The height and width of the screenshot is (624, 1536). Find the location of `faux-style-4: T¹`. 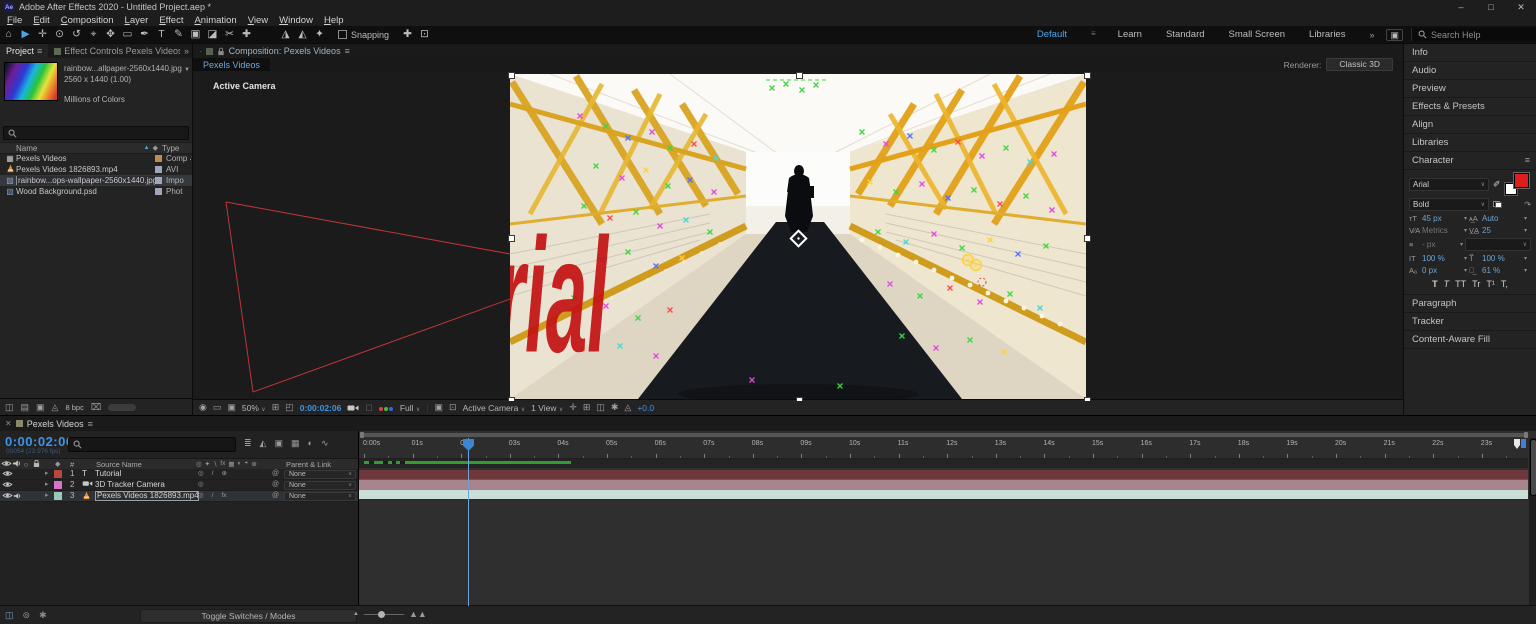

faux-style-4: T¹ is located at coordinates (1490, 284).